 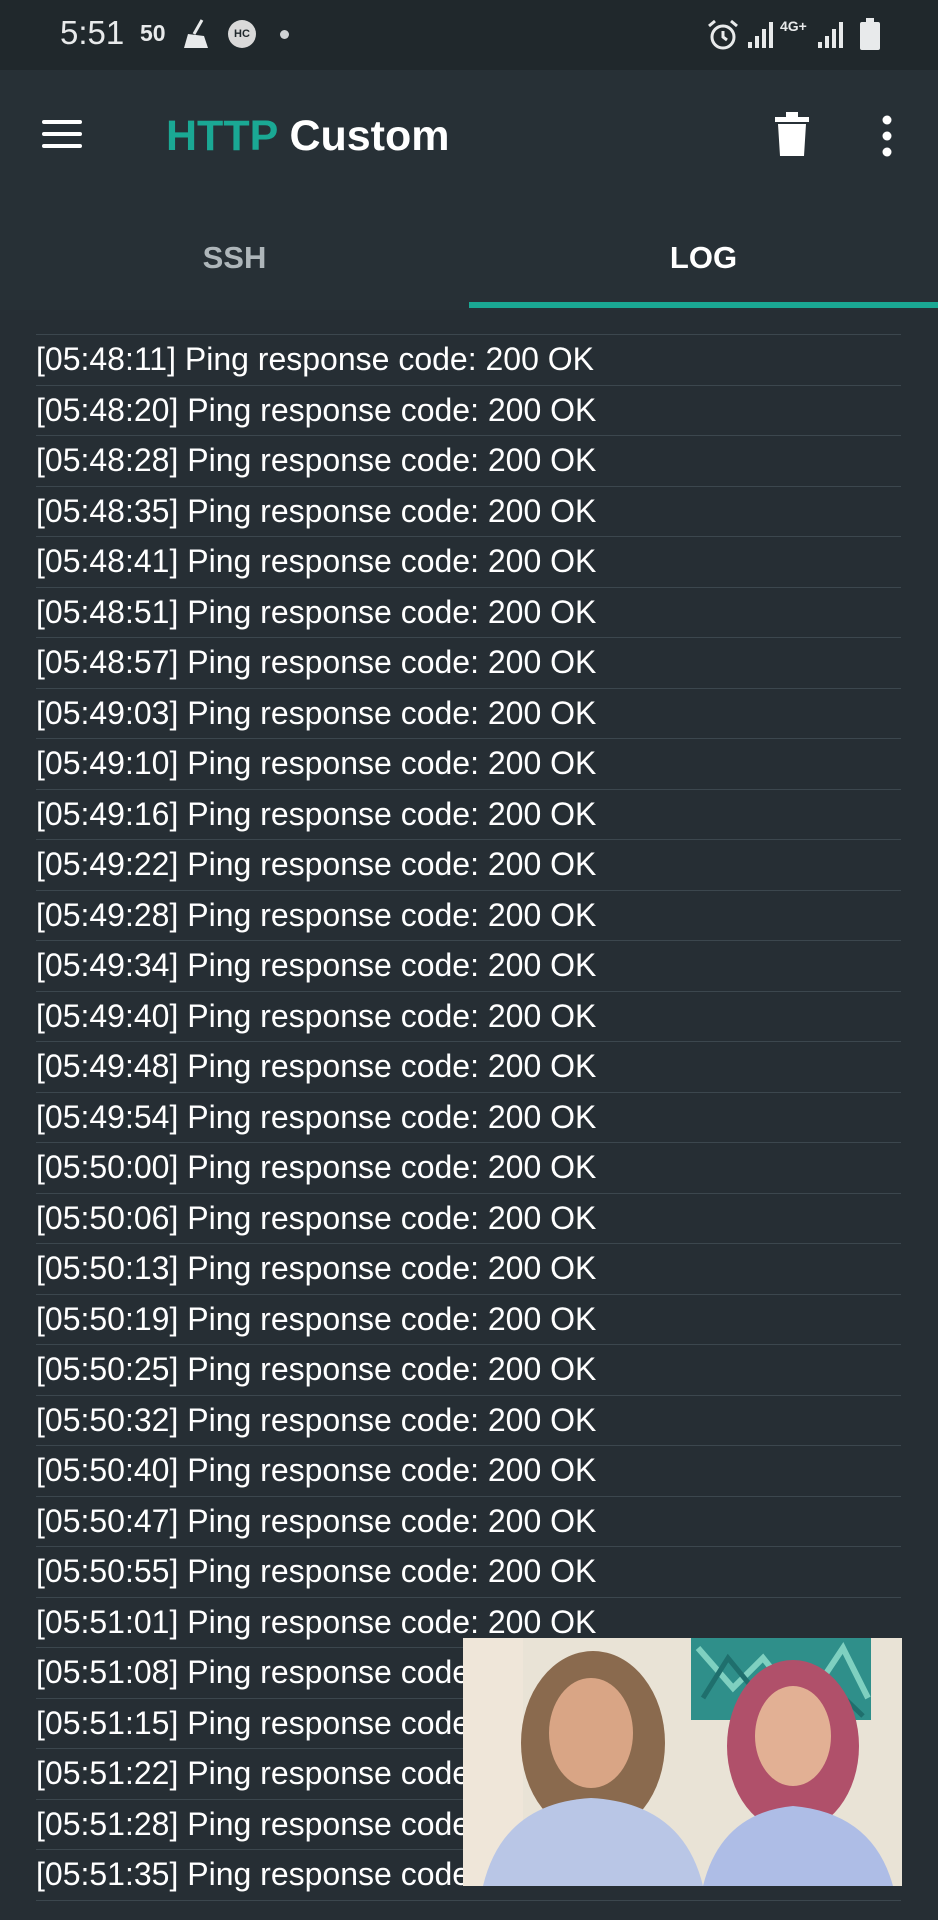 I want to click on app-title: HTTP Custom, so click(x=308, y=136).